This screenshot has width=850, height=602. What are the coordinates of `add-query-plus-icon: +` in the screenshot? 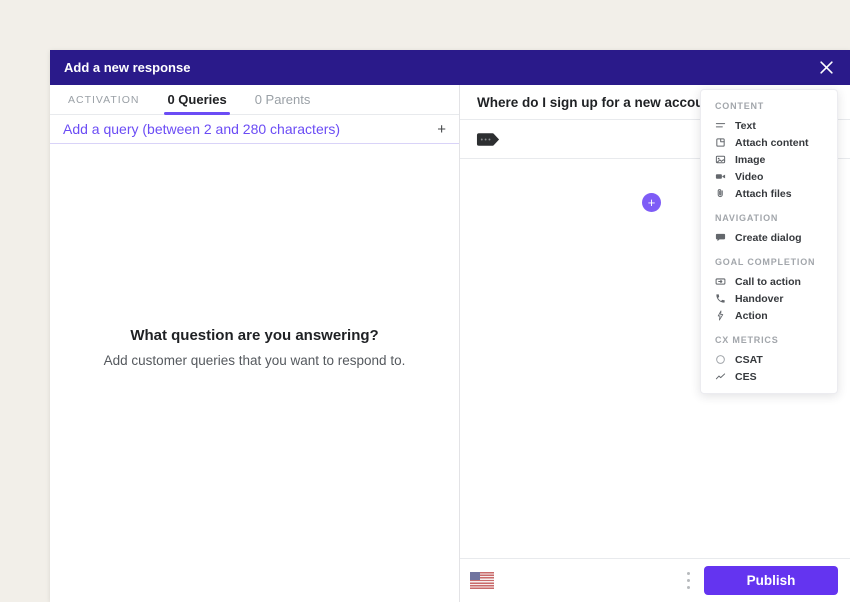 It's located at (441, 129).